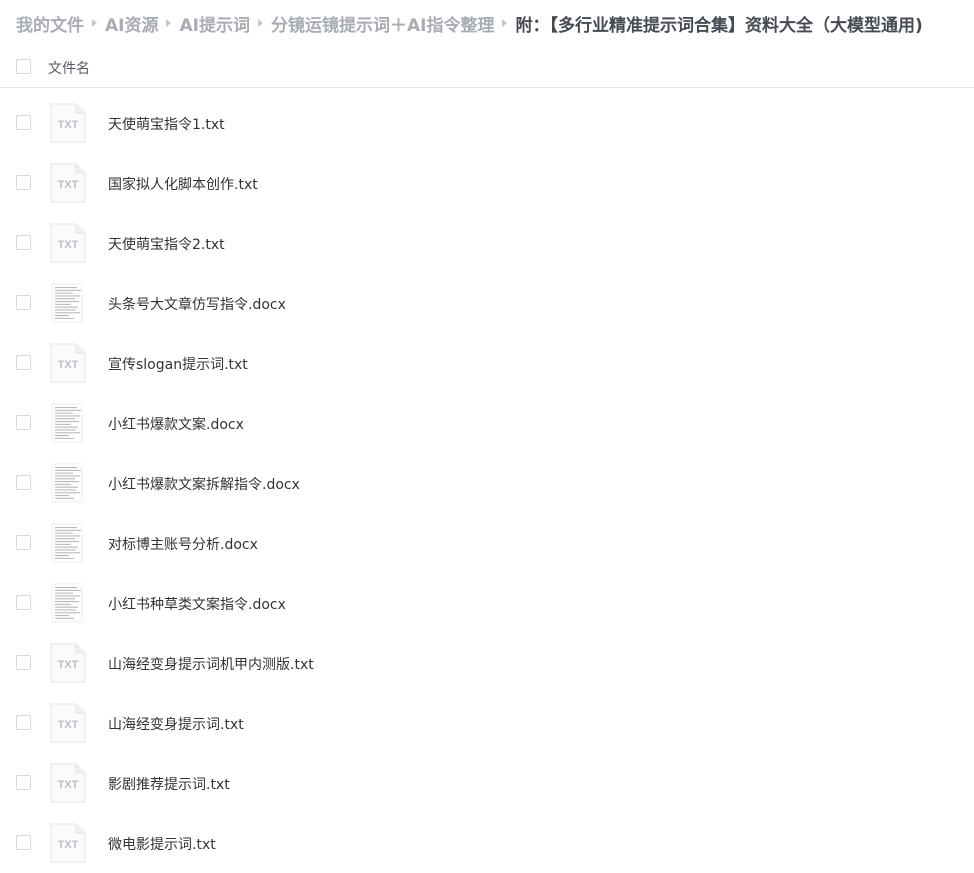 Image resolution: width=974 pixels, height=873 pixels. Describe the element at coordinates (183, 544) in the screenshot. I see `file-name: 对标博主账号分析.docx` at that location.